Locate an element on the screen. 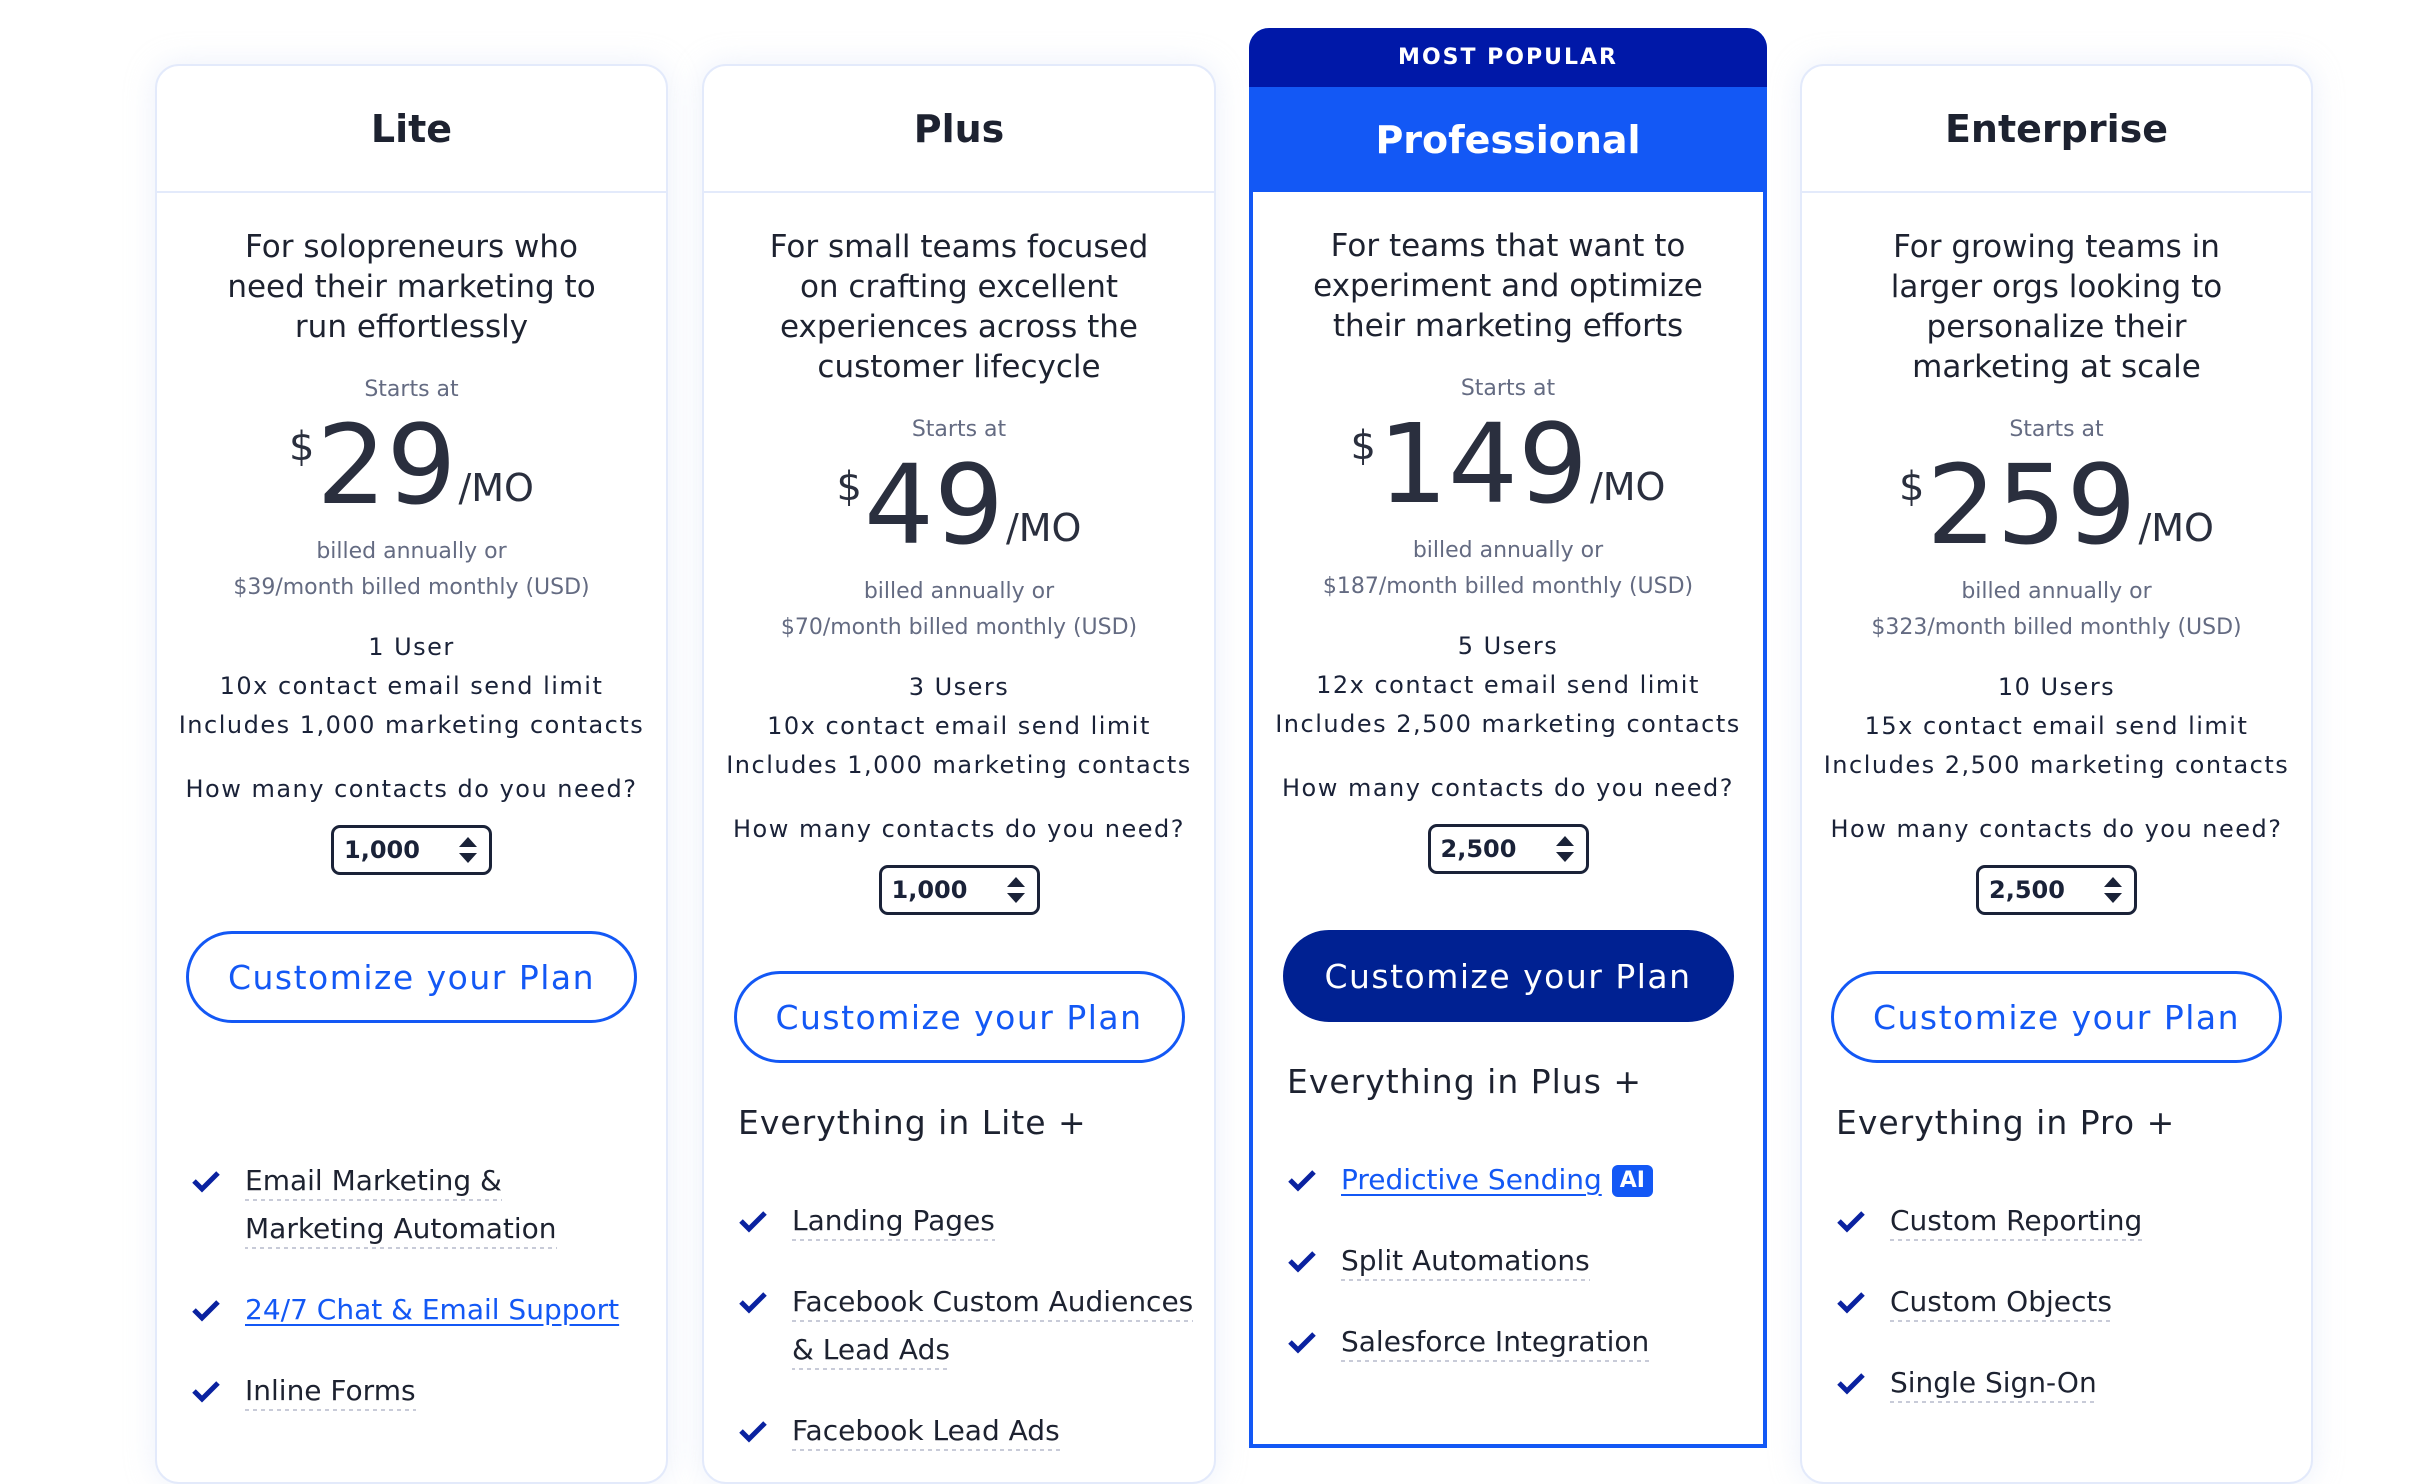  feature-item: Predictive Sending AI is located at coordinates (1515, 1180).